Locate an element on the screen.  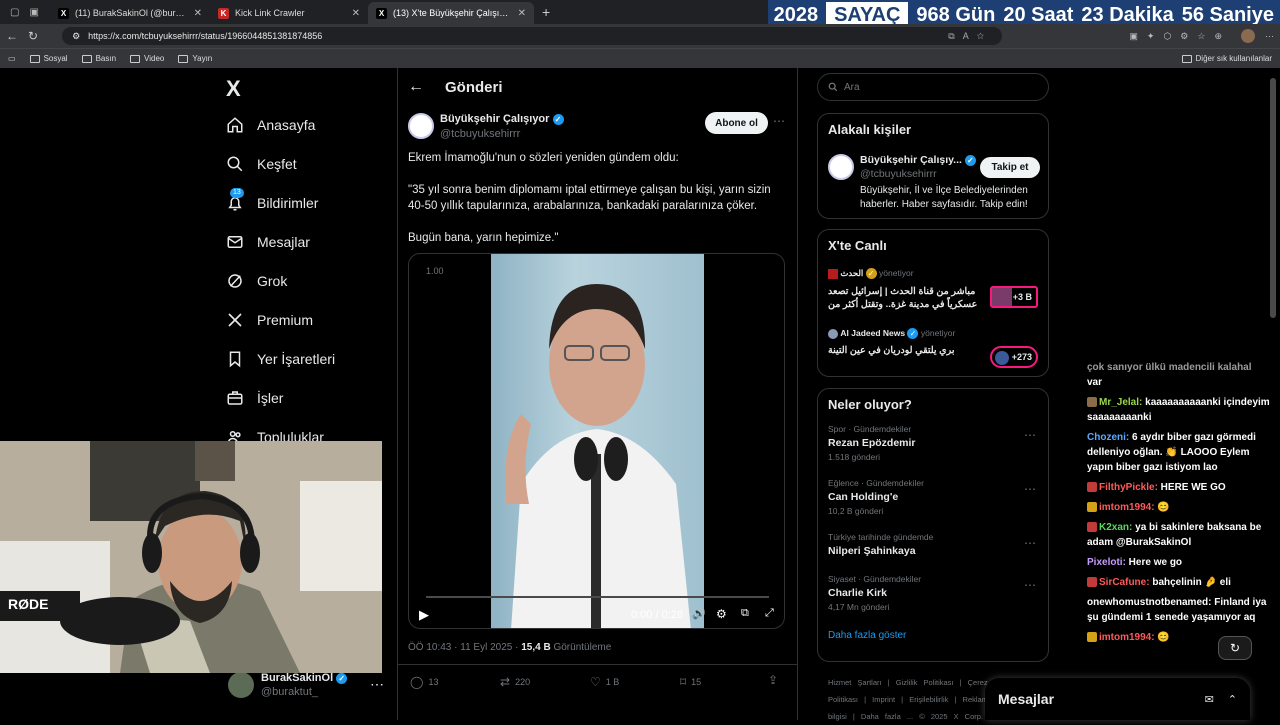
nav-bookmarks: Yer İşaretleri is located at coordinates (280, 359).